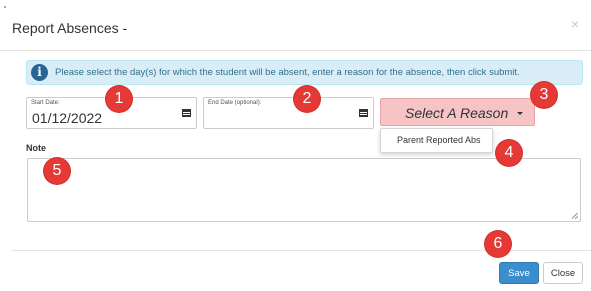 The width and height of the screenshot is (591, 291). I want to click on dialog-title: Report Absences -, so click(70, 28).